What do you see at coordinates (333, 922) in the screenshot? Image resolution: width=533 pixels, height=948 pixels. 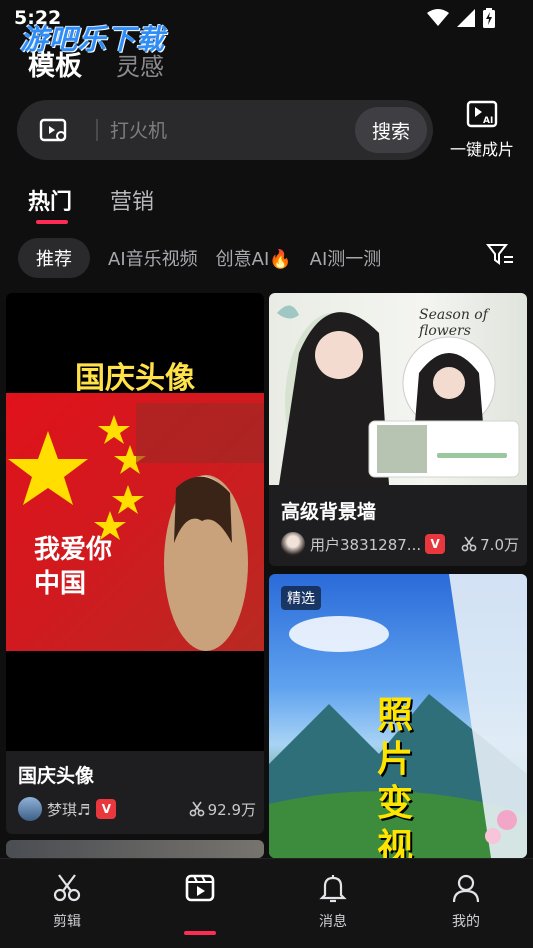 I see `nav-messages-label: 消息` at bounding box center [333, 922].